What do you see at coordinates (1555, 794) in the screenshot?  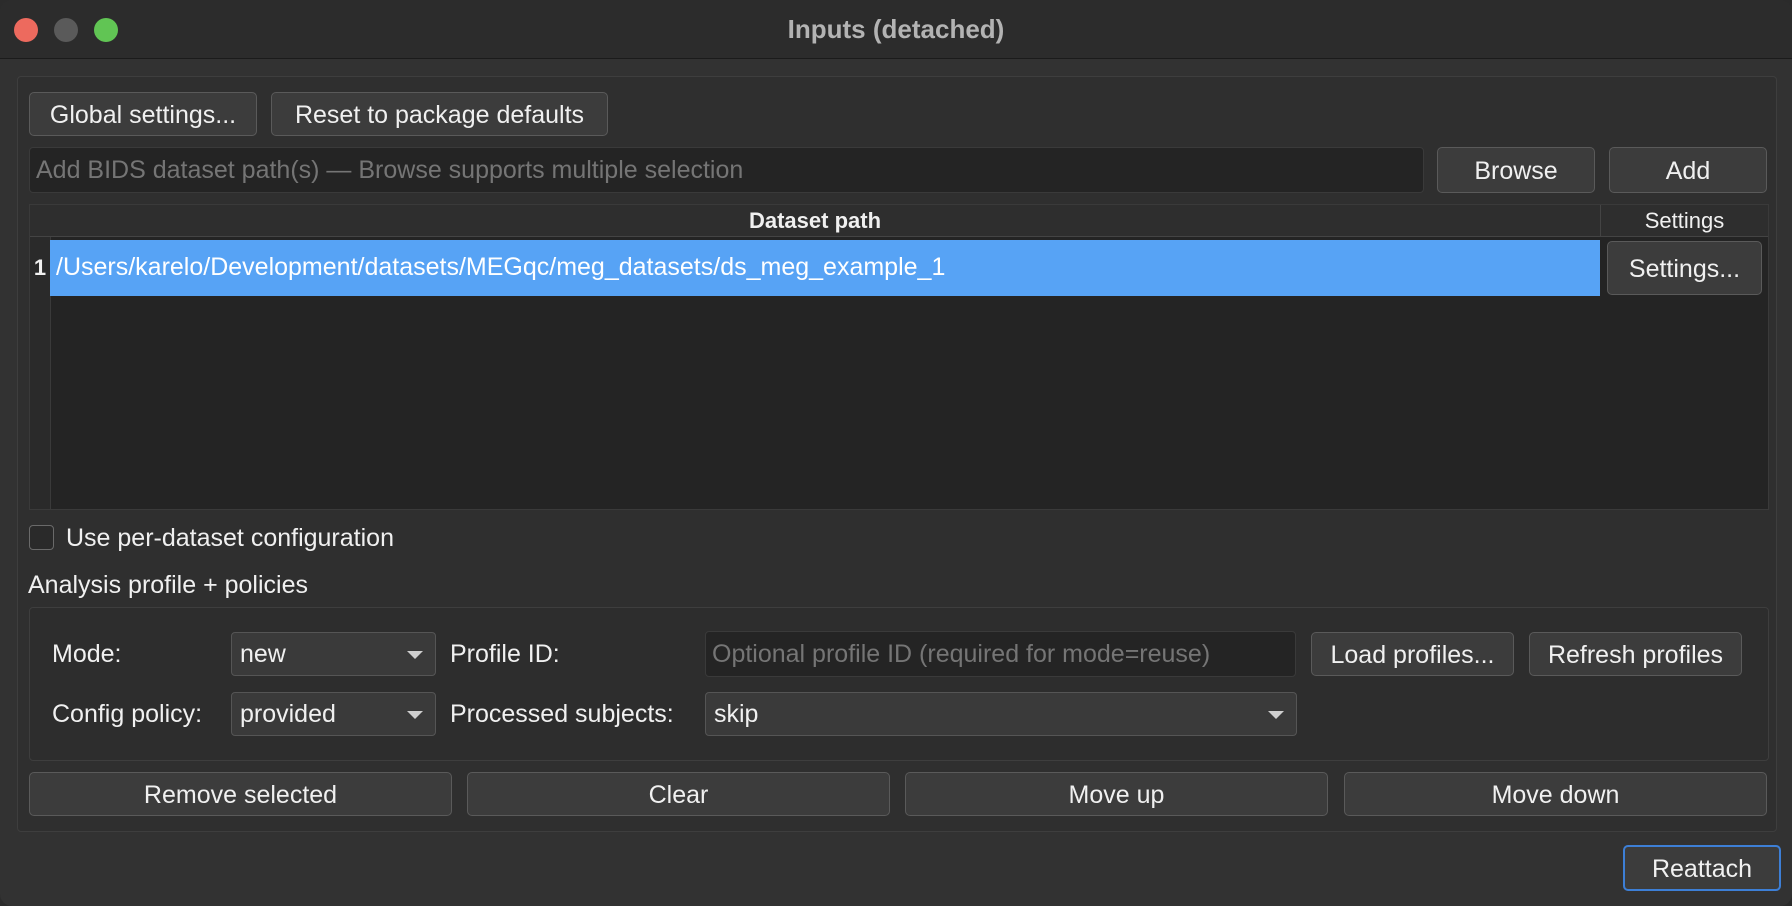 I see `move-down-button: Move down` at bounding box center [1555, 794].